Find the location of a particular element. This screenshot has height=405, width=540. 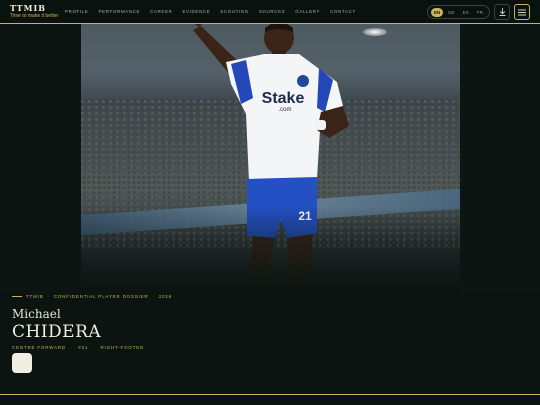

kicker-brand: TTMIB is located at coordinates (35, 296).